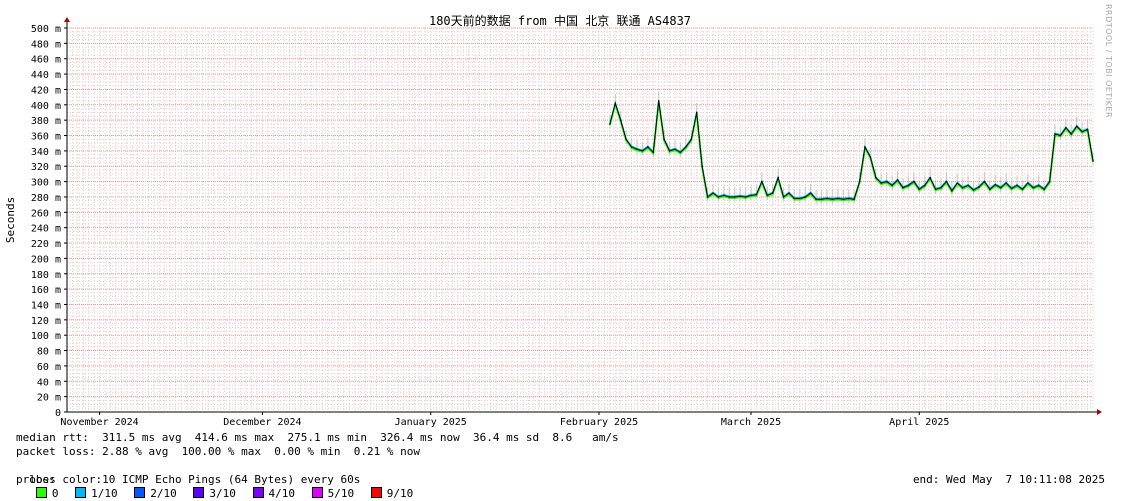 Image resolution: width=1121 pixels, height=501 pixels. What do you see at coordinates (46, 305) in the screenshot?
I see `y-tick-label: 140 m` at bounding box center [46, 305].